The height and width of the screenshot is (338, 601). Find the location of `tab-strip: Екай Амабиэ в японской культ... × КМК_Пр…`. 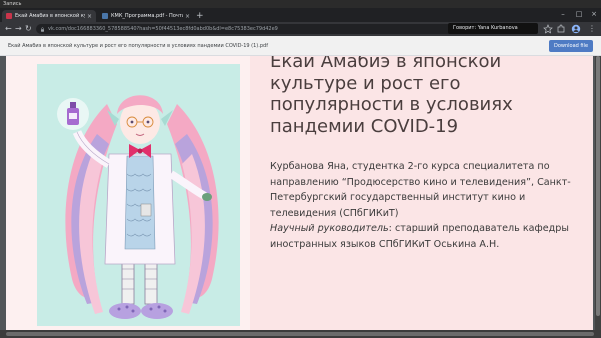

tab-strip: Екай Амабиэ в японской культ... × КМК_Пр… is located at coordinates (300, 15).